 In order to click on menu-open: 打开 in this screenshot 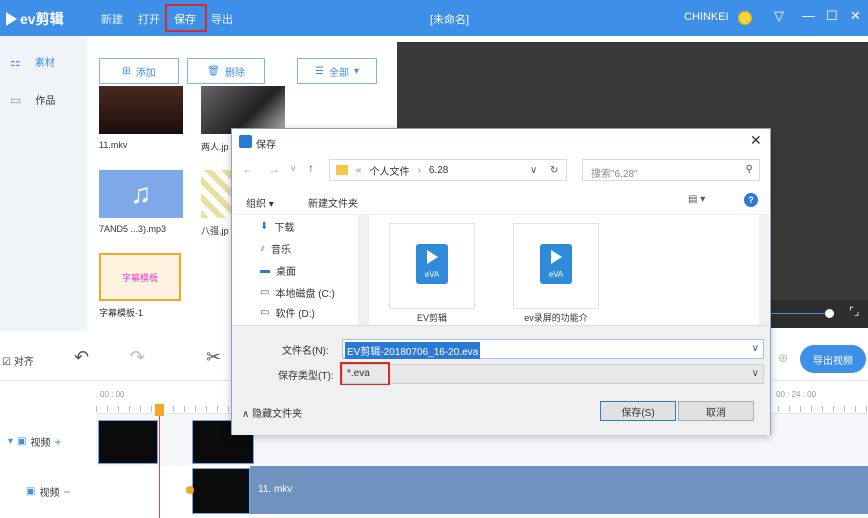, I will do `click(149, 19)`.